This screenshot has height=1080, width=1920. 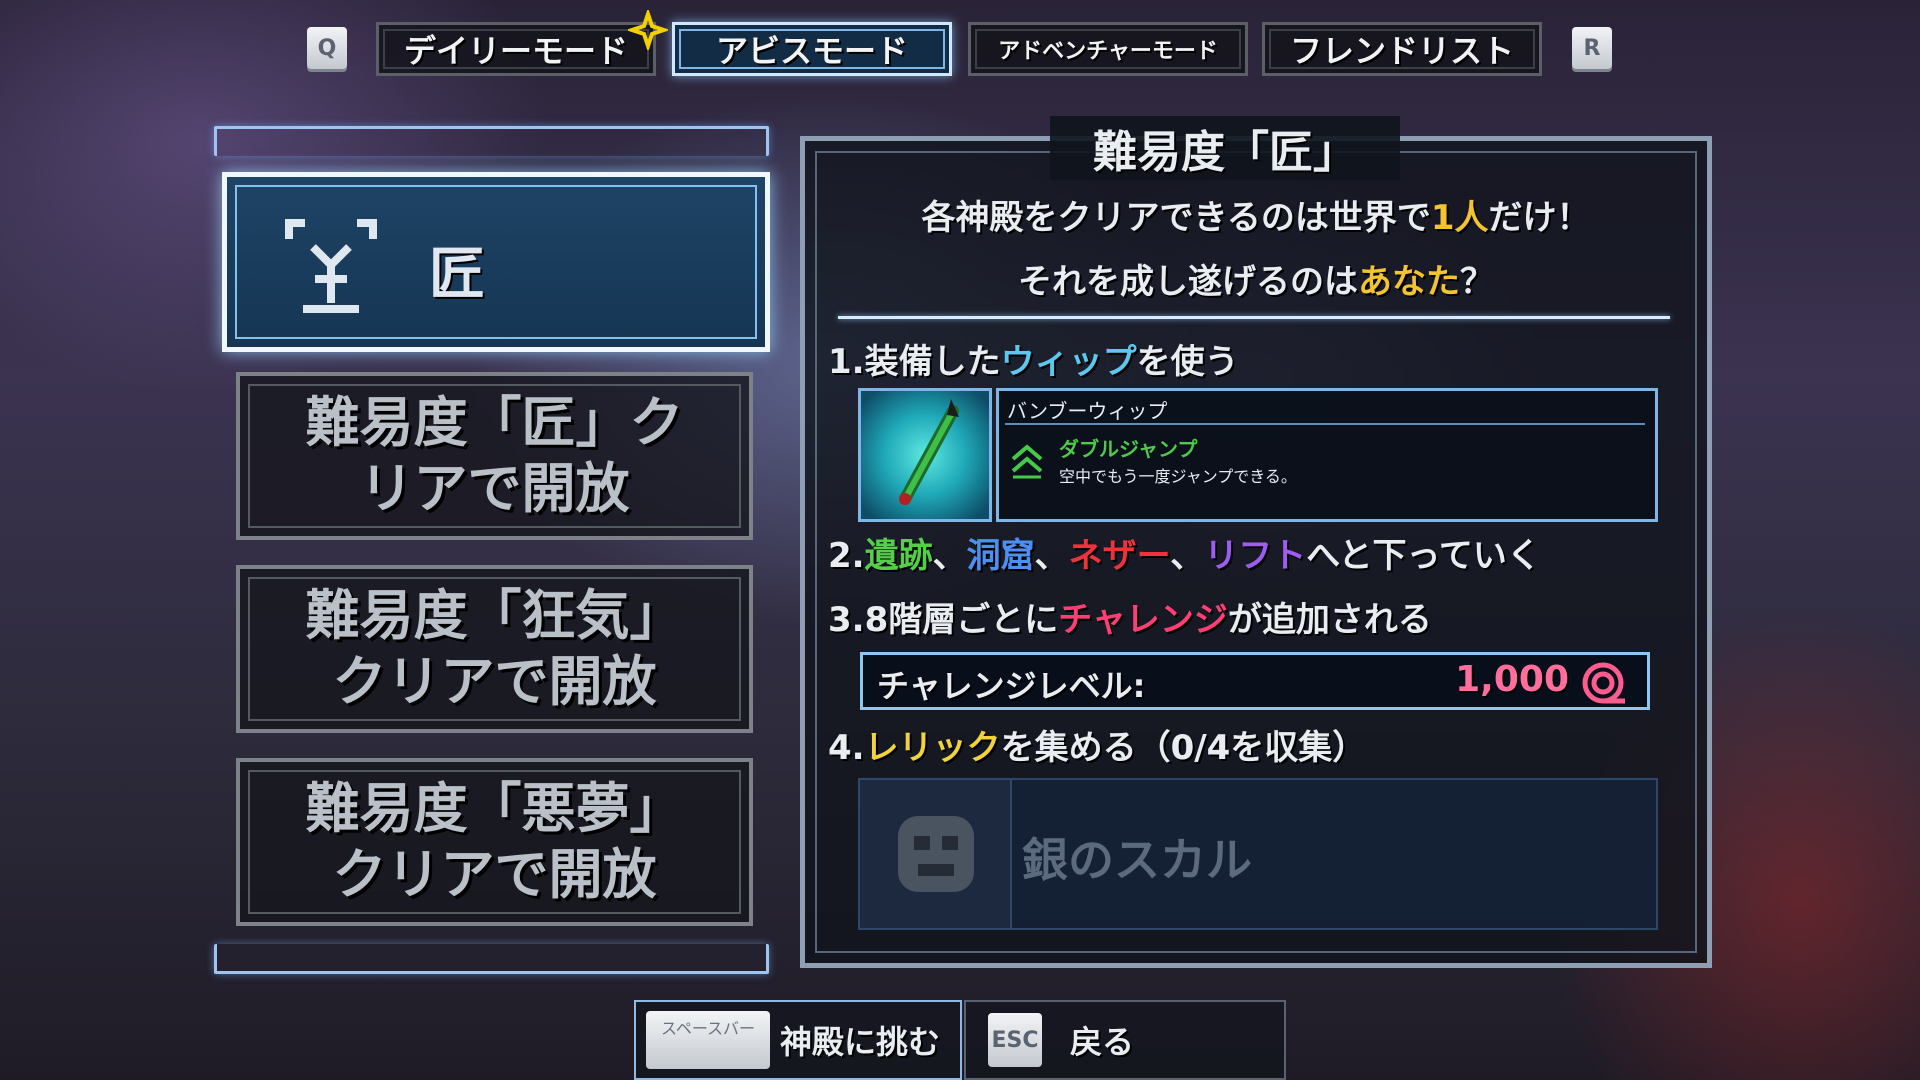 I want to click on rule-3-highlight: チャレンジ, so click(x=1143, y=620).